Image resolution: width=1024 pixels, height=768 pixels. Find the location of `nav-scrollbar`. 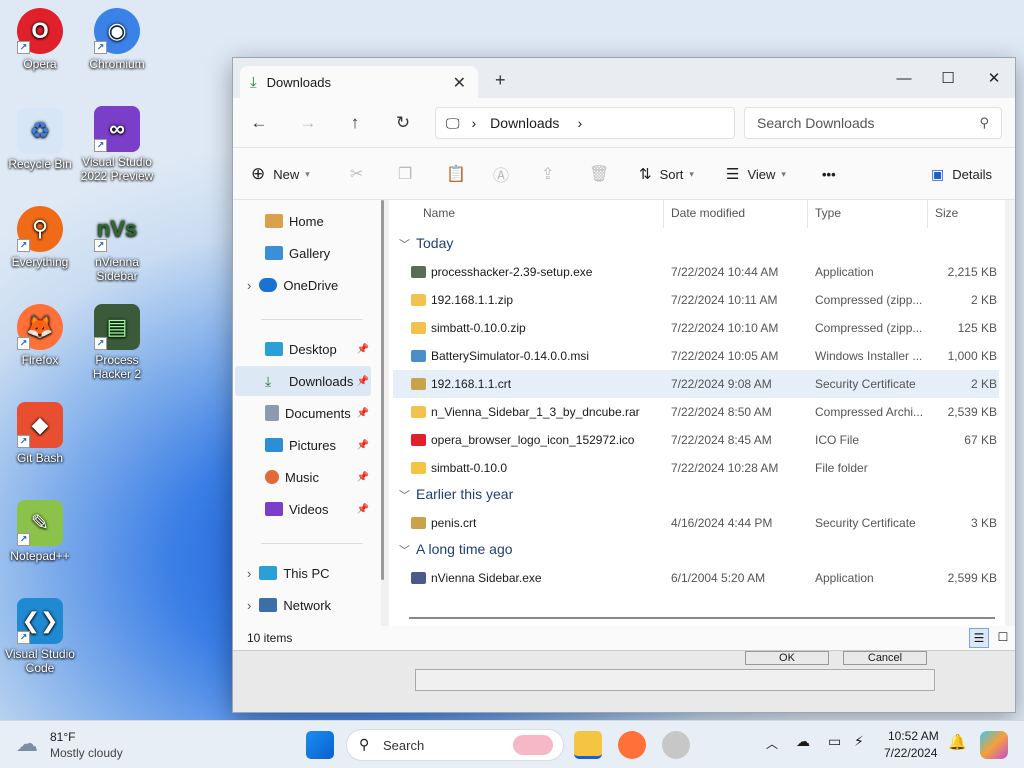

nav-scrollbar is located at coordinates (384, 418).